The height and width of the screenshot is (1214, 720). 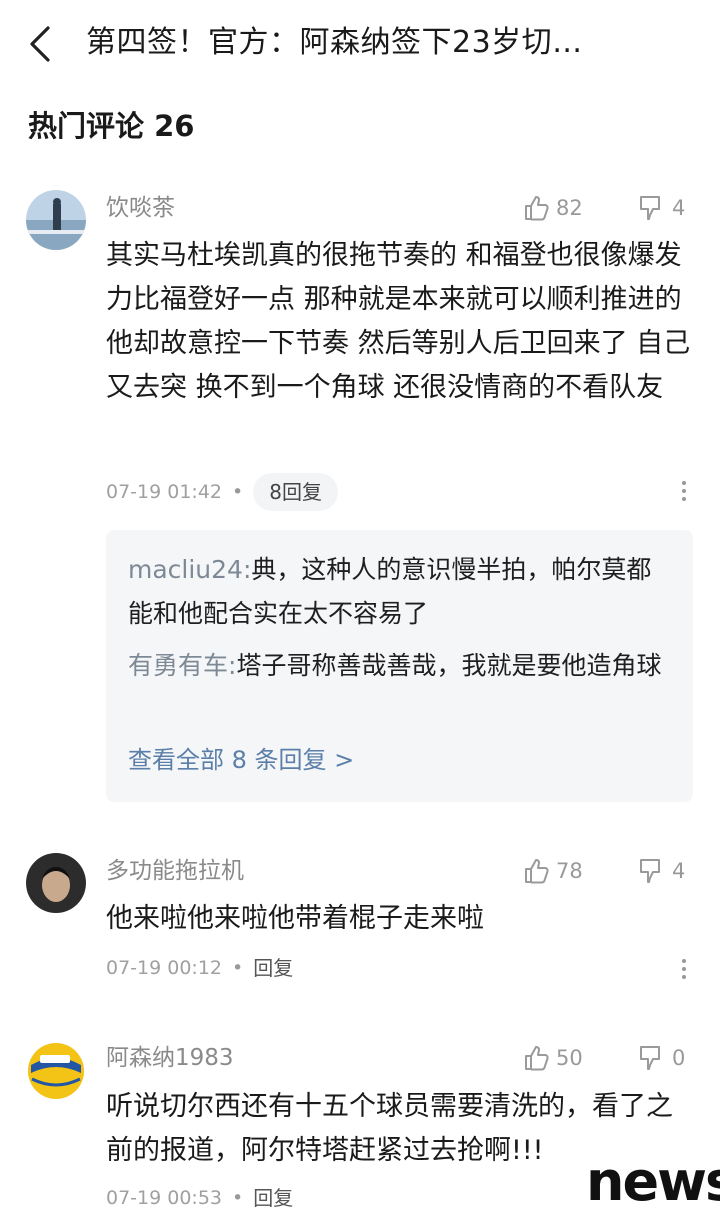 I want to click on reply-author: 有勇有车:, so click(x=182, y=665).